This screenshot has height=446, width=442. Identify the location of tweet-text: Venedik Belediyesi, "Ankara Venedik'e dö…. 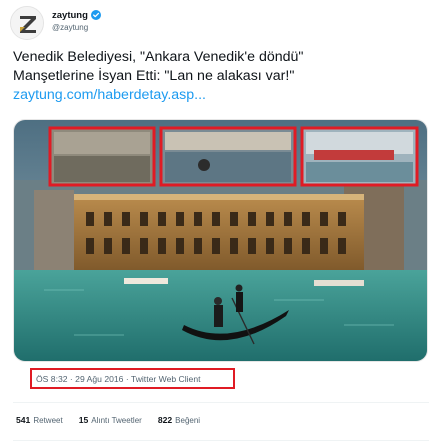
(221, 76).